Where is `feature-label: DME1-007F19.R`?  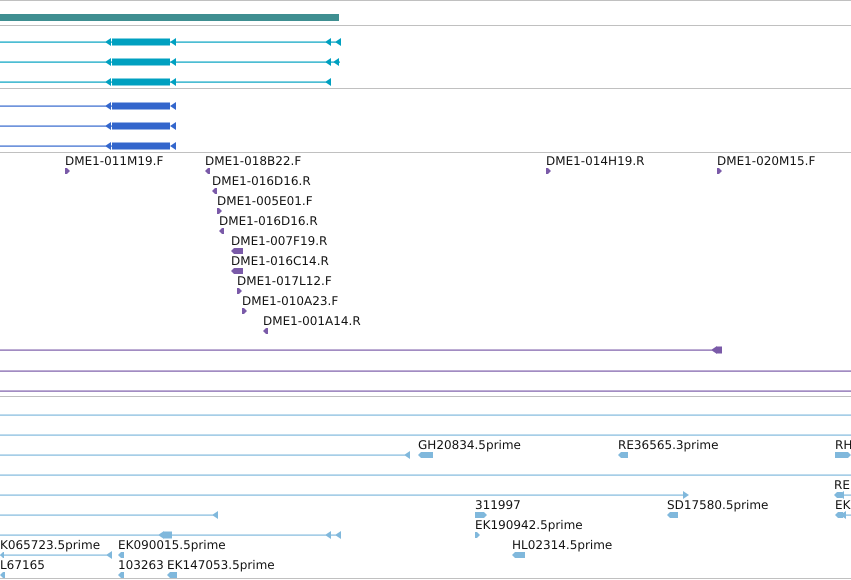
feature-label: DME1-007F19.R is located at coordinates (279, 241).